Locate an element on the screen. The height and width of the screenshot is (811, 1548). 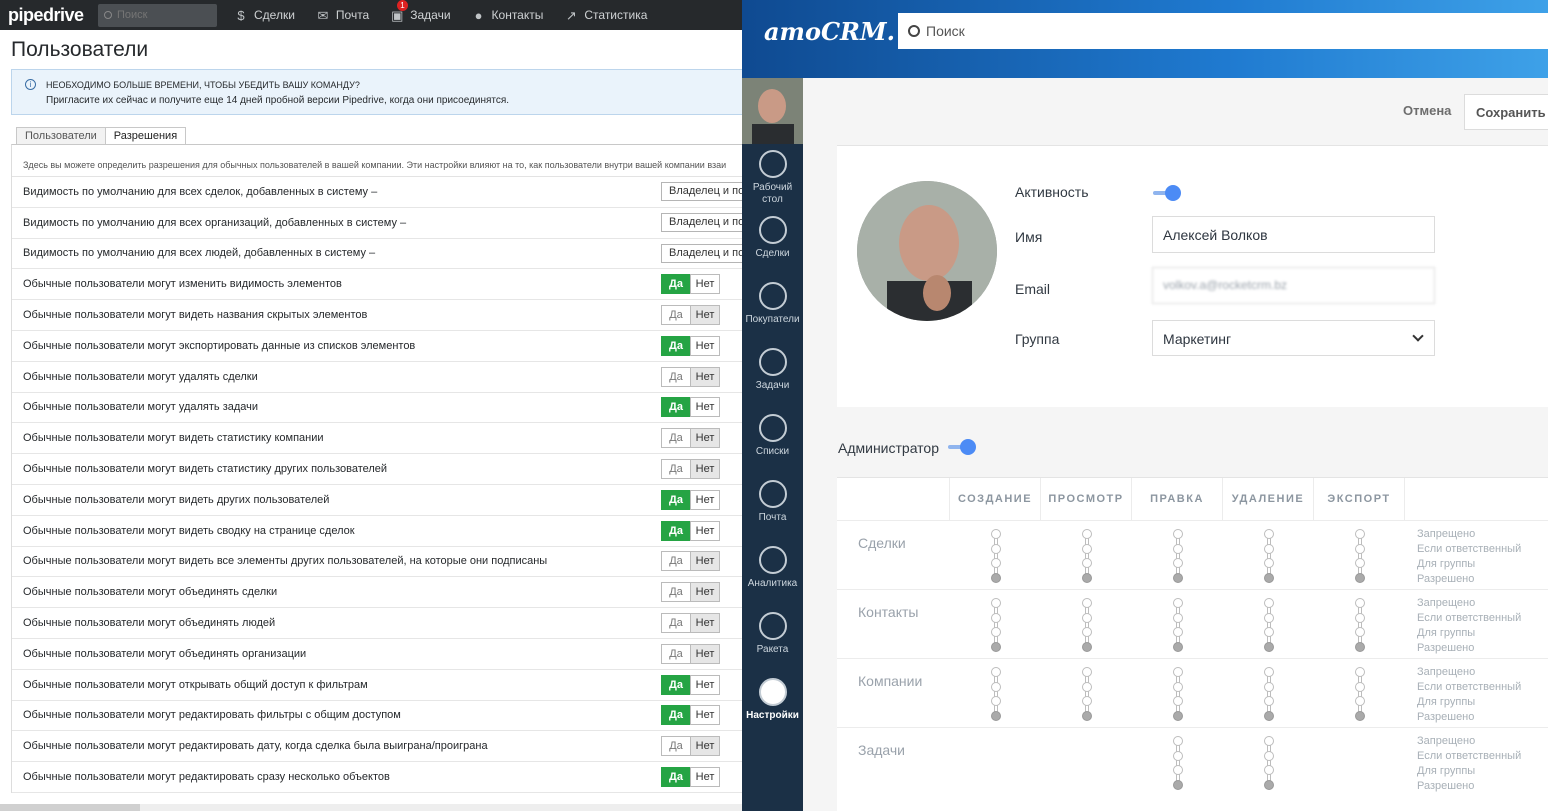
sidebar-item-3: Задачи is located at coordinates (772, 375).